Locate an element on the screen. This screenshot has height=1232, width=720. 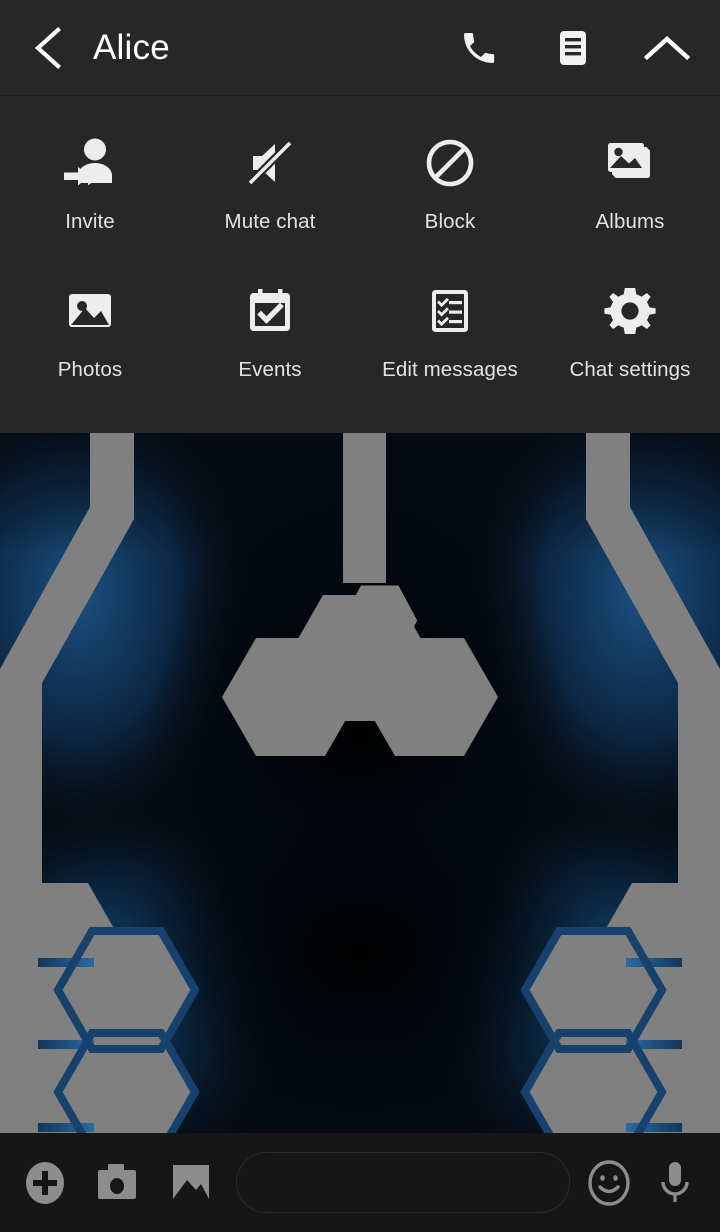
wp-center-bar is located at coordinates (364, 508).